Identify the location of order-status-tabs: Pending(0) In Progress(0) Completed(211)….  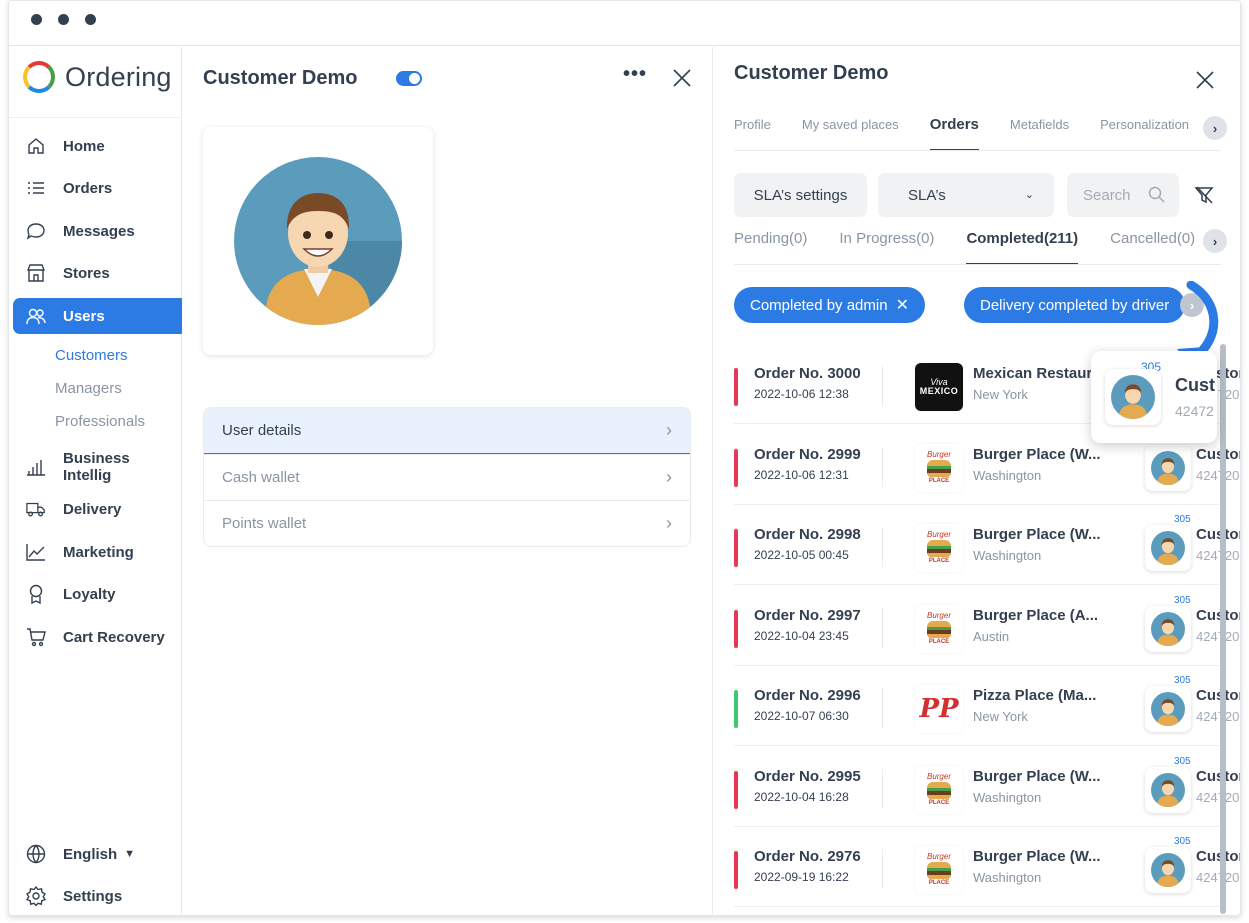
(977, 244).